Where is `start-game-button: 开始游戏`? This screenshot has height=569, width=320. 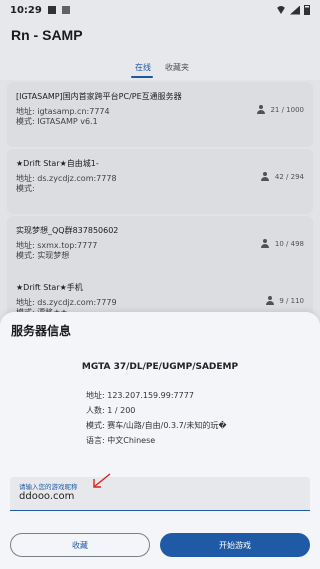
start-game-button: 开始游戏 is located at coordinates (235, 545).